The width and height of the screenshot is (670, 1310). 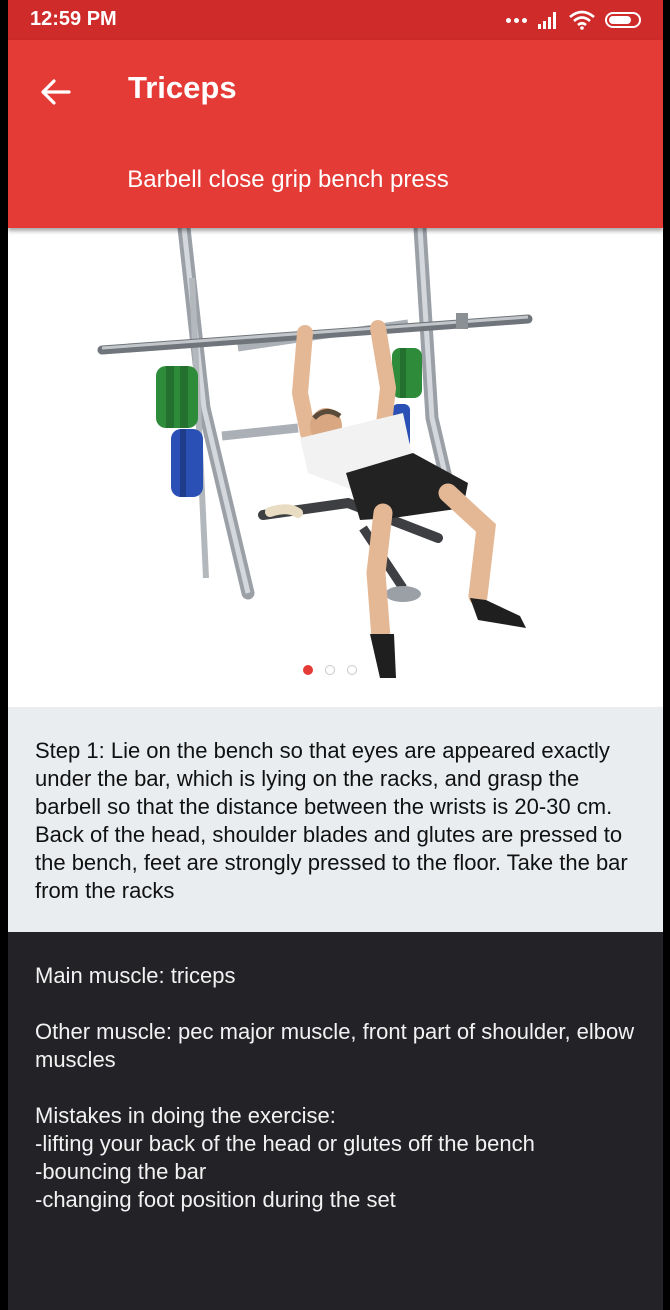 What do you see at coordinates (288, 179) in the screenshot?
I see `exercise-name: Barbell close grip bench press` at bounding box center [288, 179].